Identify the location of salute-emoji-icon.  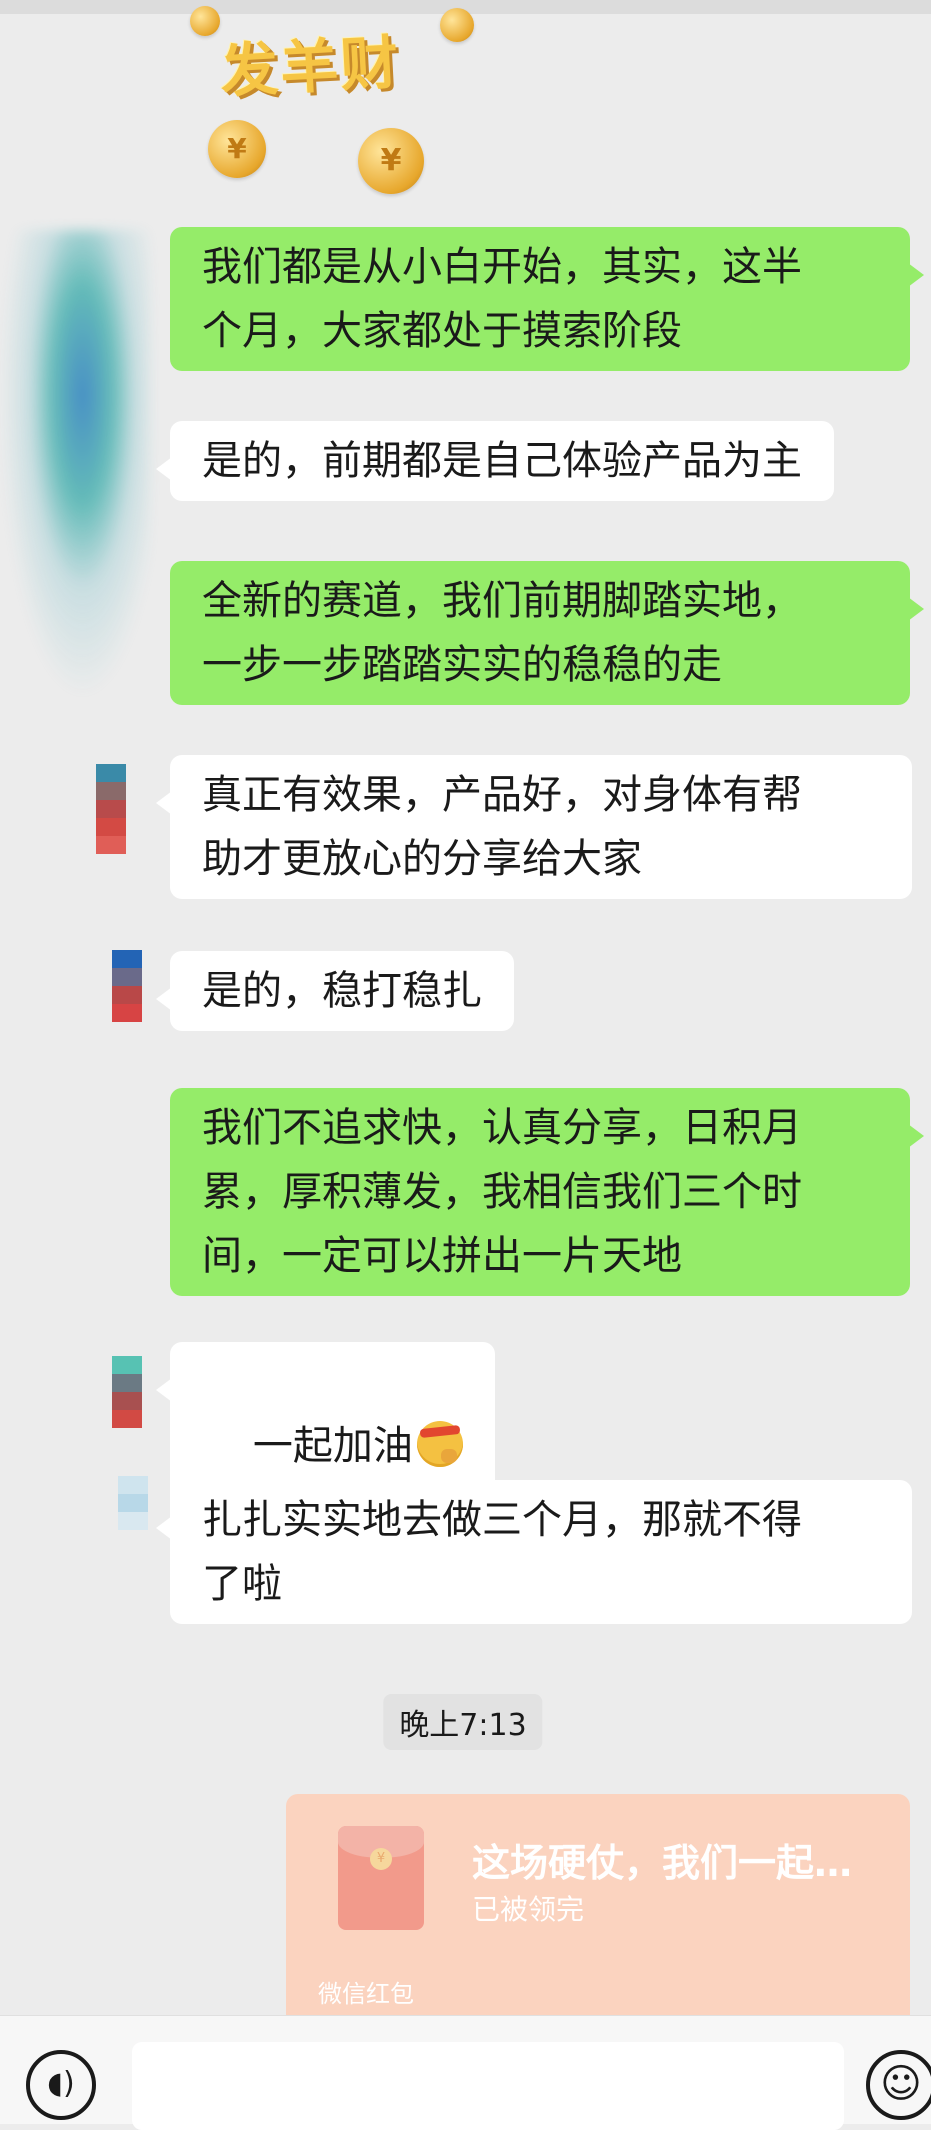
(439, 1444).